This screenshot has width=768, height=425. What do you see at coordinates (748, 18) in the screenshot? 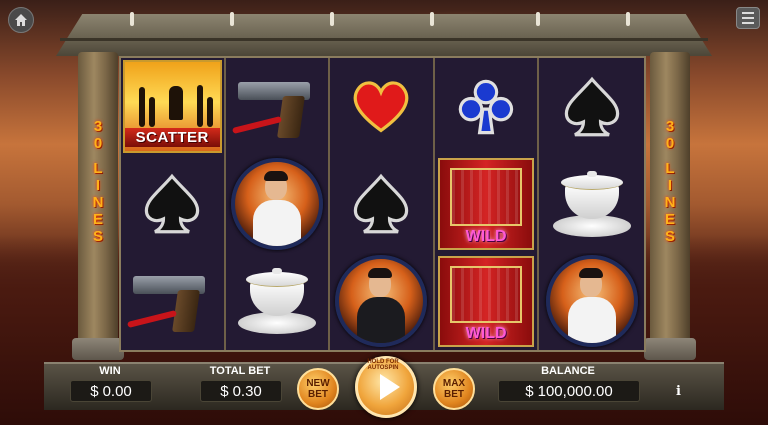
I see `menu-button` at bounding box center [748, 18].